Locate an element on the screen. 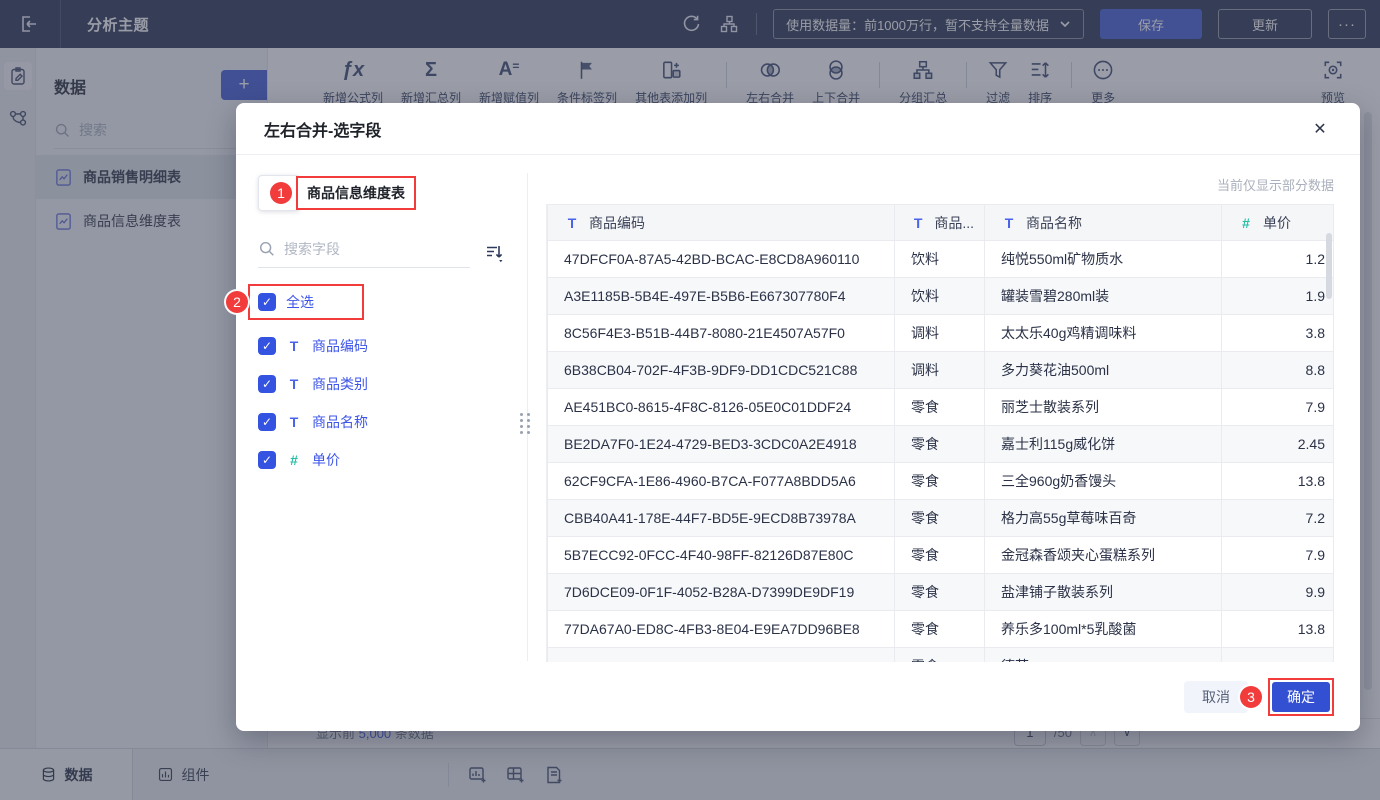 The height and width of the screenshot is (800, 1380). annotation-badge-3: 3 is located at coordinates (1251, 697).